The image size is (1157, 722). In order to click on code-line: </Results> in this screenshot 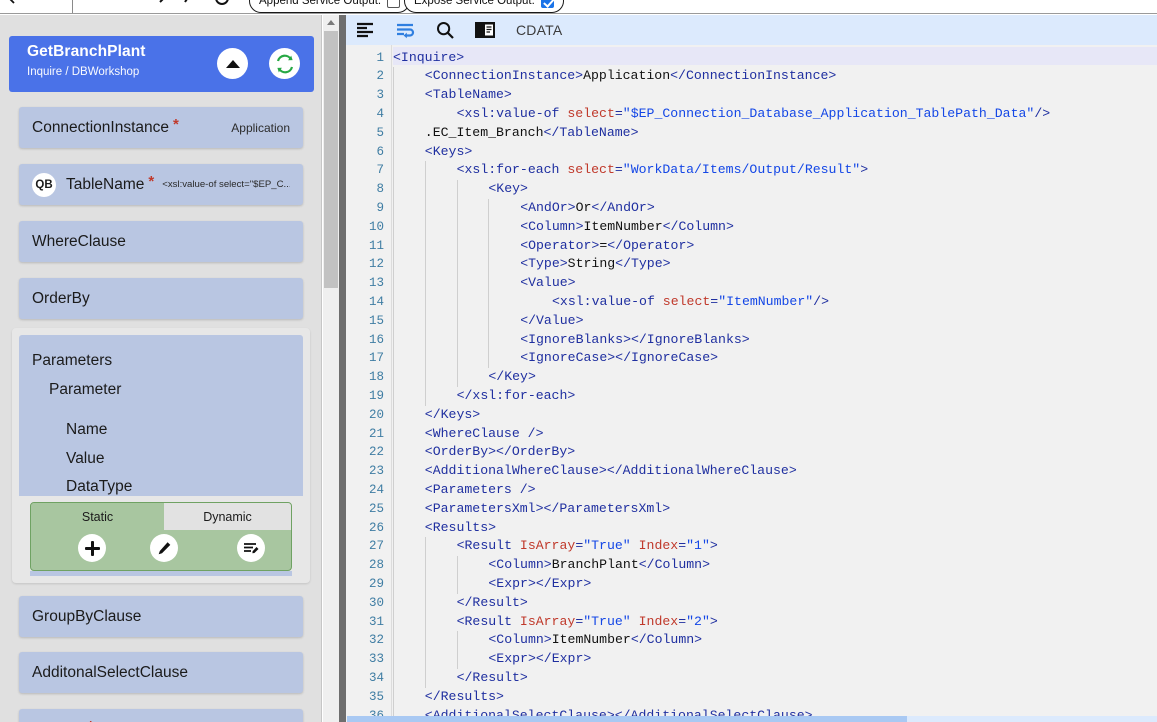, I will do `click(464, 697)`.